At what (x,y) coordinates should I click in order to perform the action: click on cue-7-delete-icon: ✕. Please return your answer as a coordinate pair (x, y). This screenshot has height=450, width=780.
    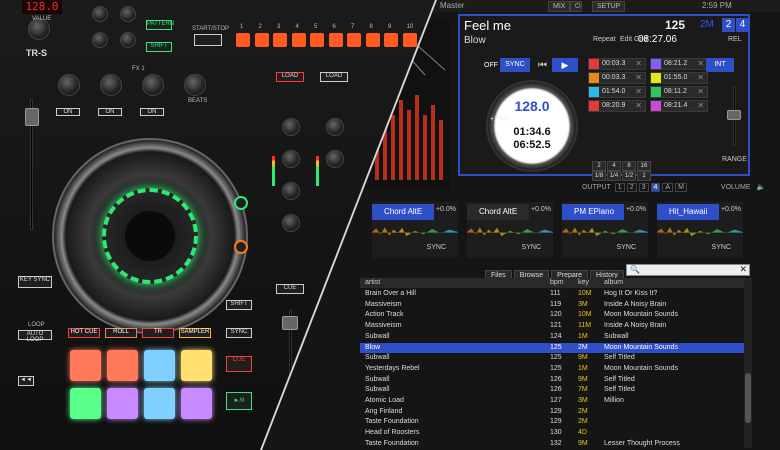
    Looking at the image, I should click on (638, 105).